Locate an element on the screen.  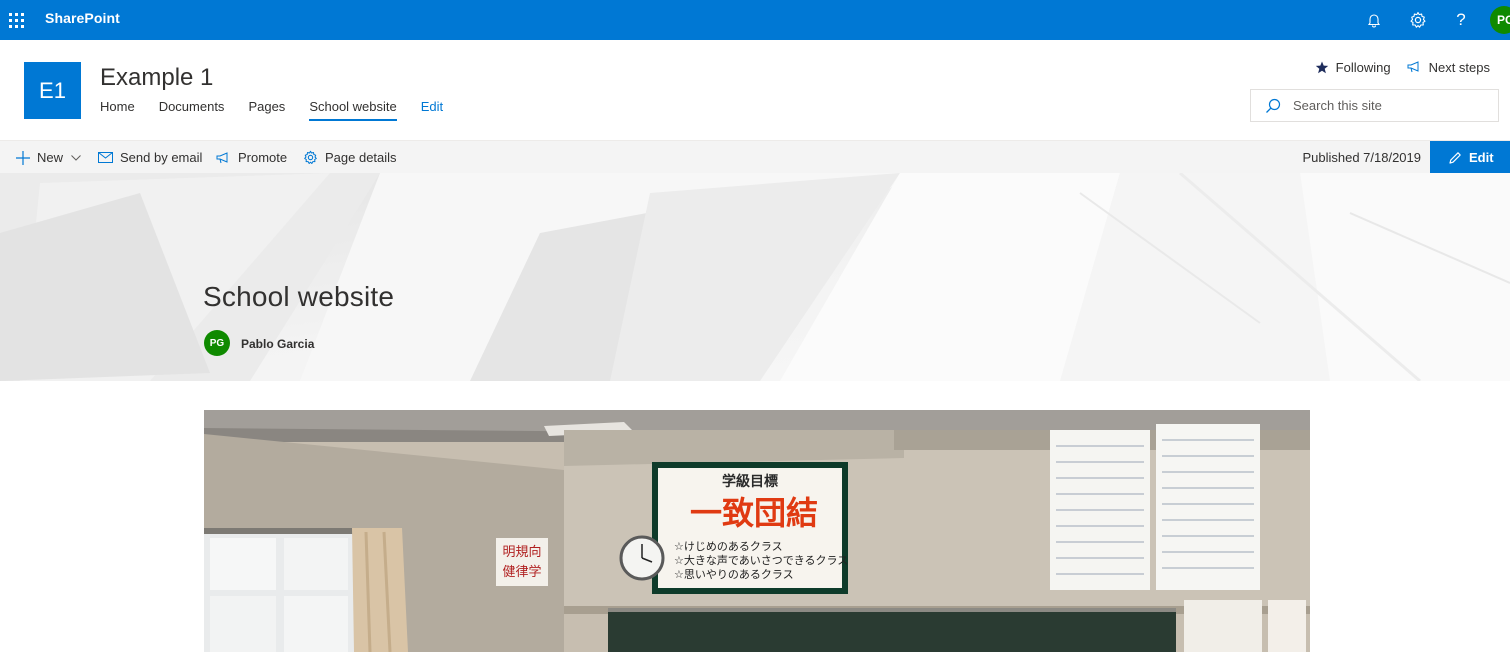
goal-line-3: ☆思いやりのあるクラス is located at coordinates (734, 574).